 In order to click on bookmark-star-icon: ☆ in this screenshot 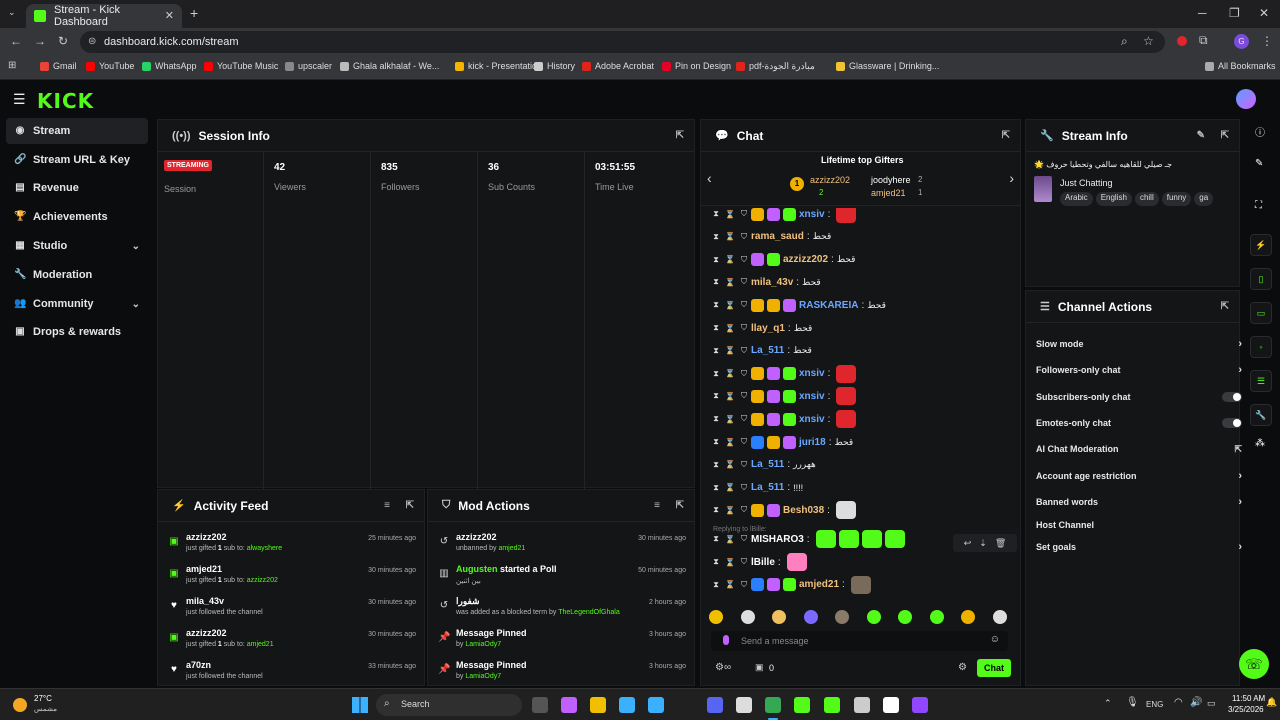, I will do `click(1148, 41)`.